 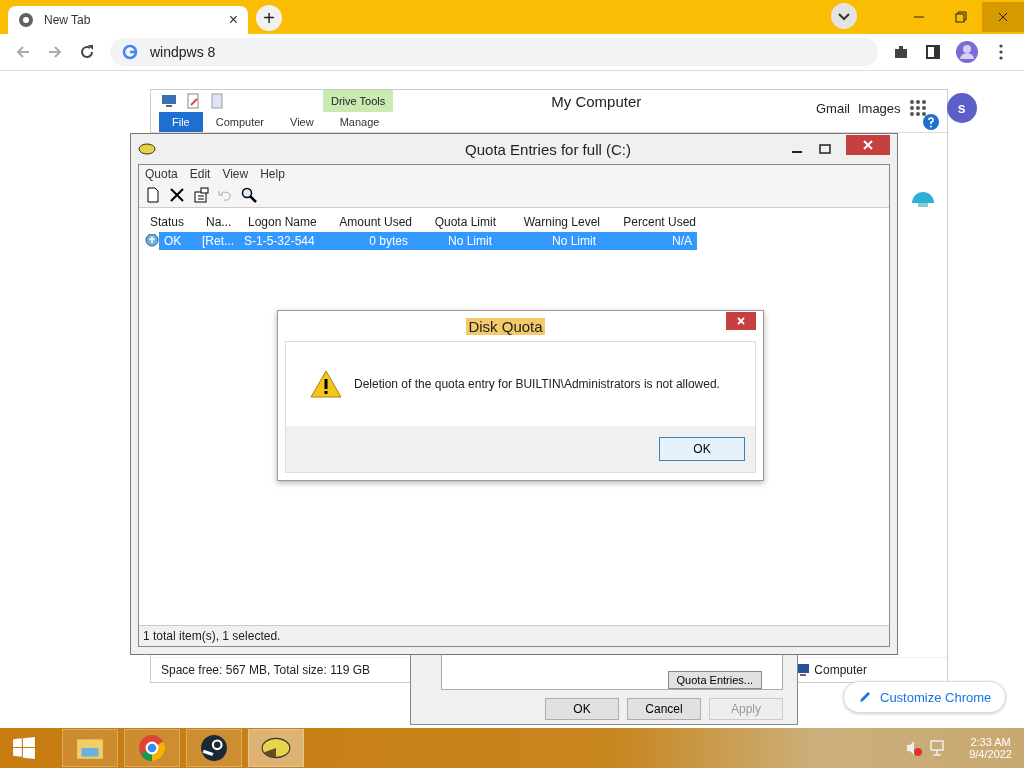 What do you see at coordinates (181, 122) in the screenshot?
I see `ribbon-tab: File` at bounding box center [181, 122].